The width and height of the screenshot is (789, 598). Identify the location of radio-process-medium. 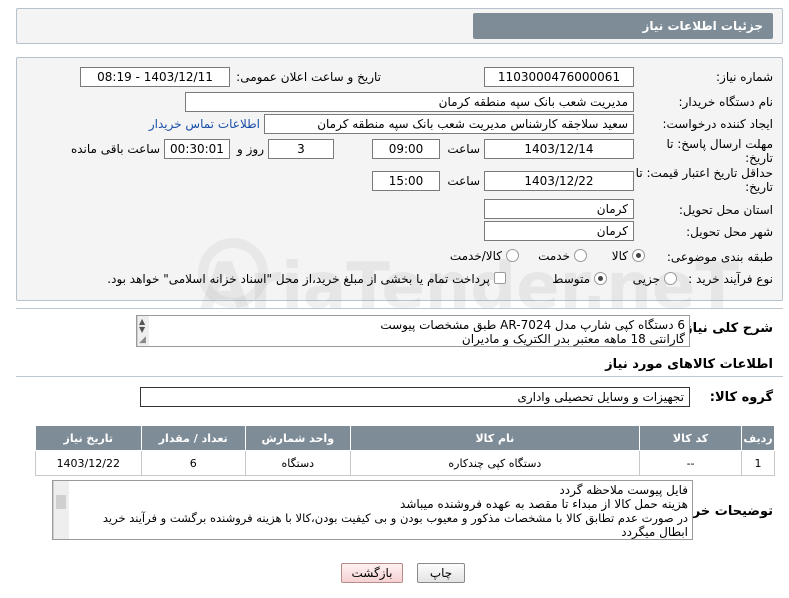
(600, 278).